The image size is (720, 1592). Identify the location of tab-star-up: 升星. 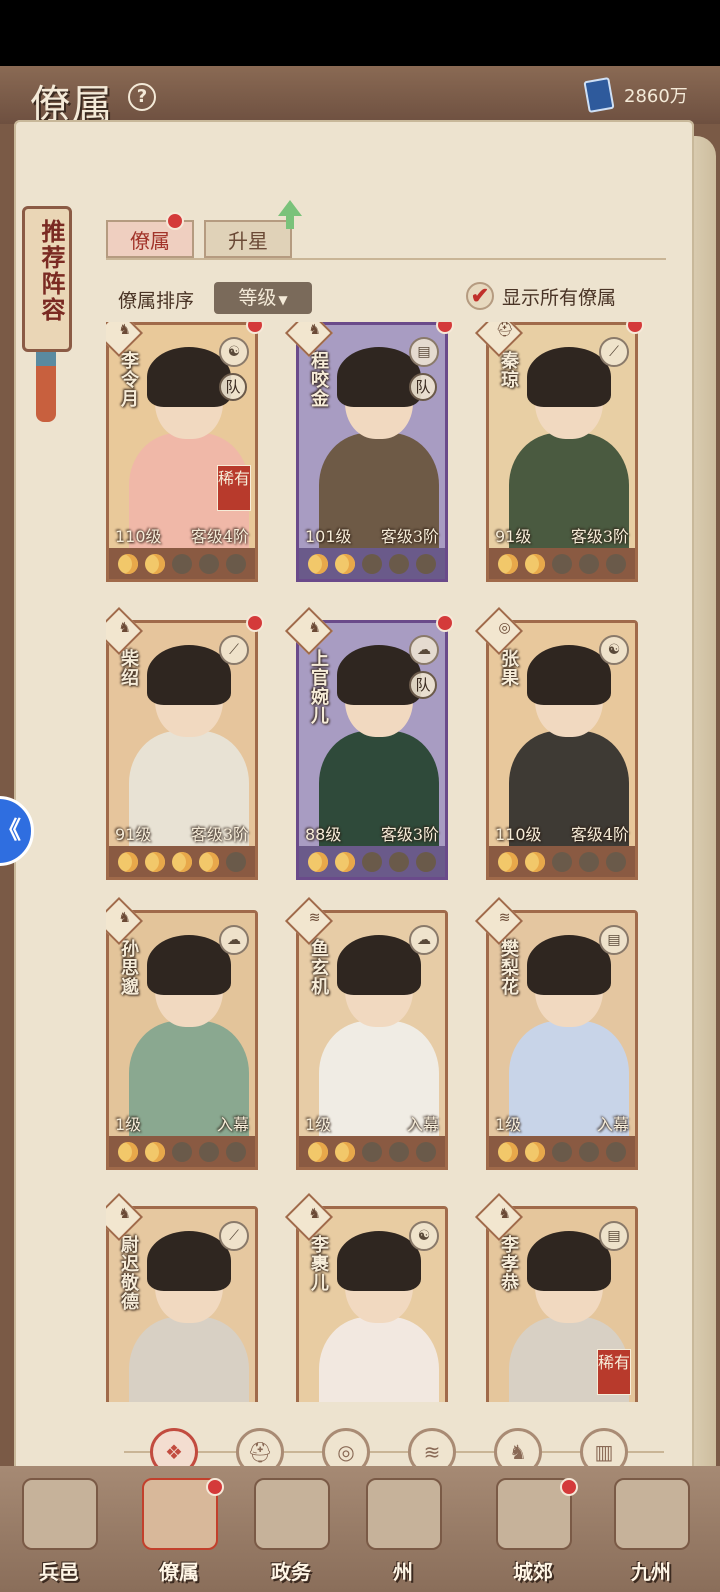
(248, 239).